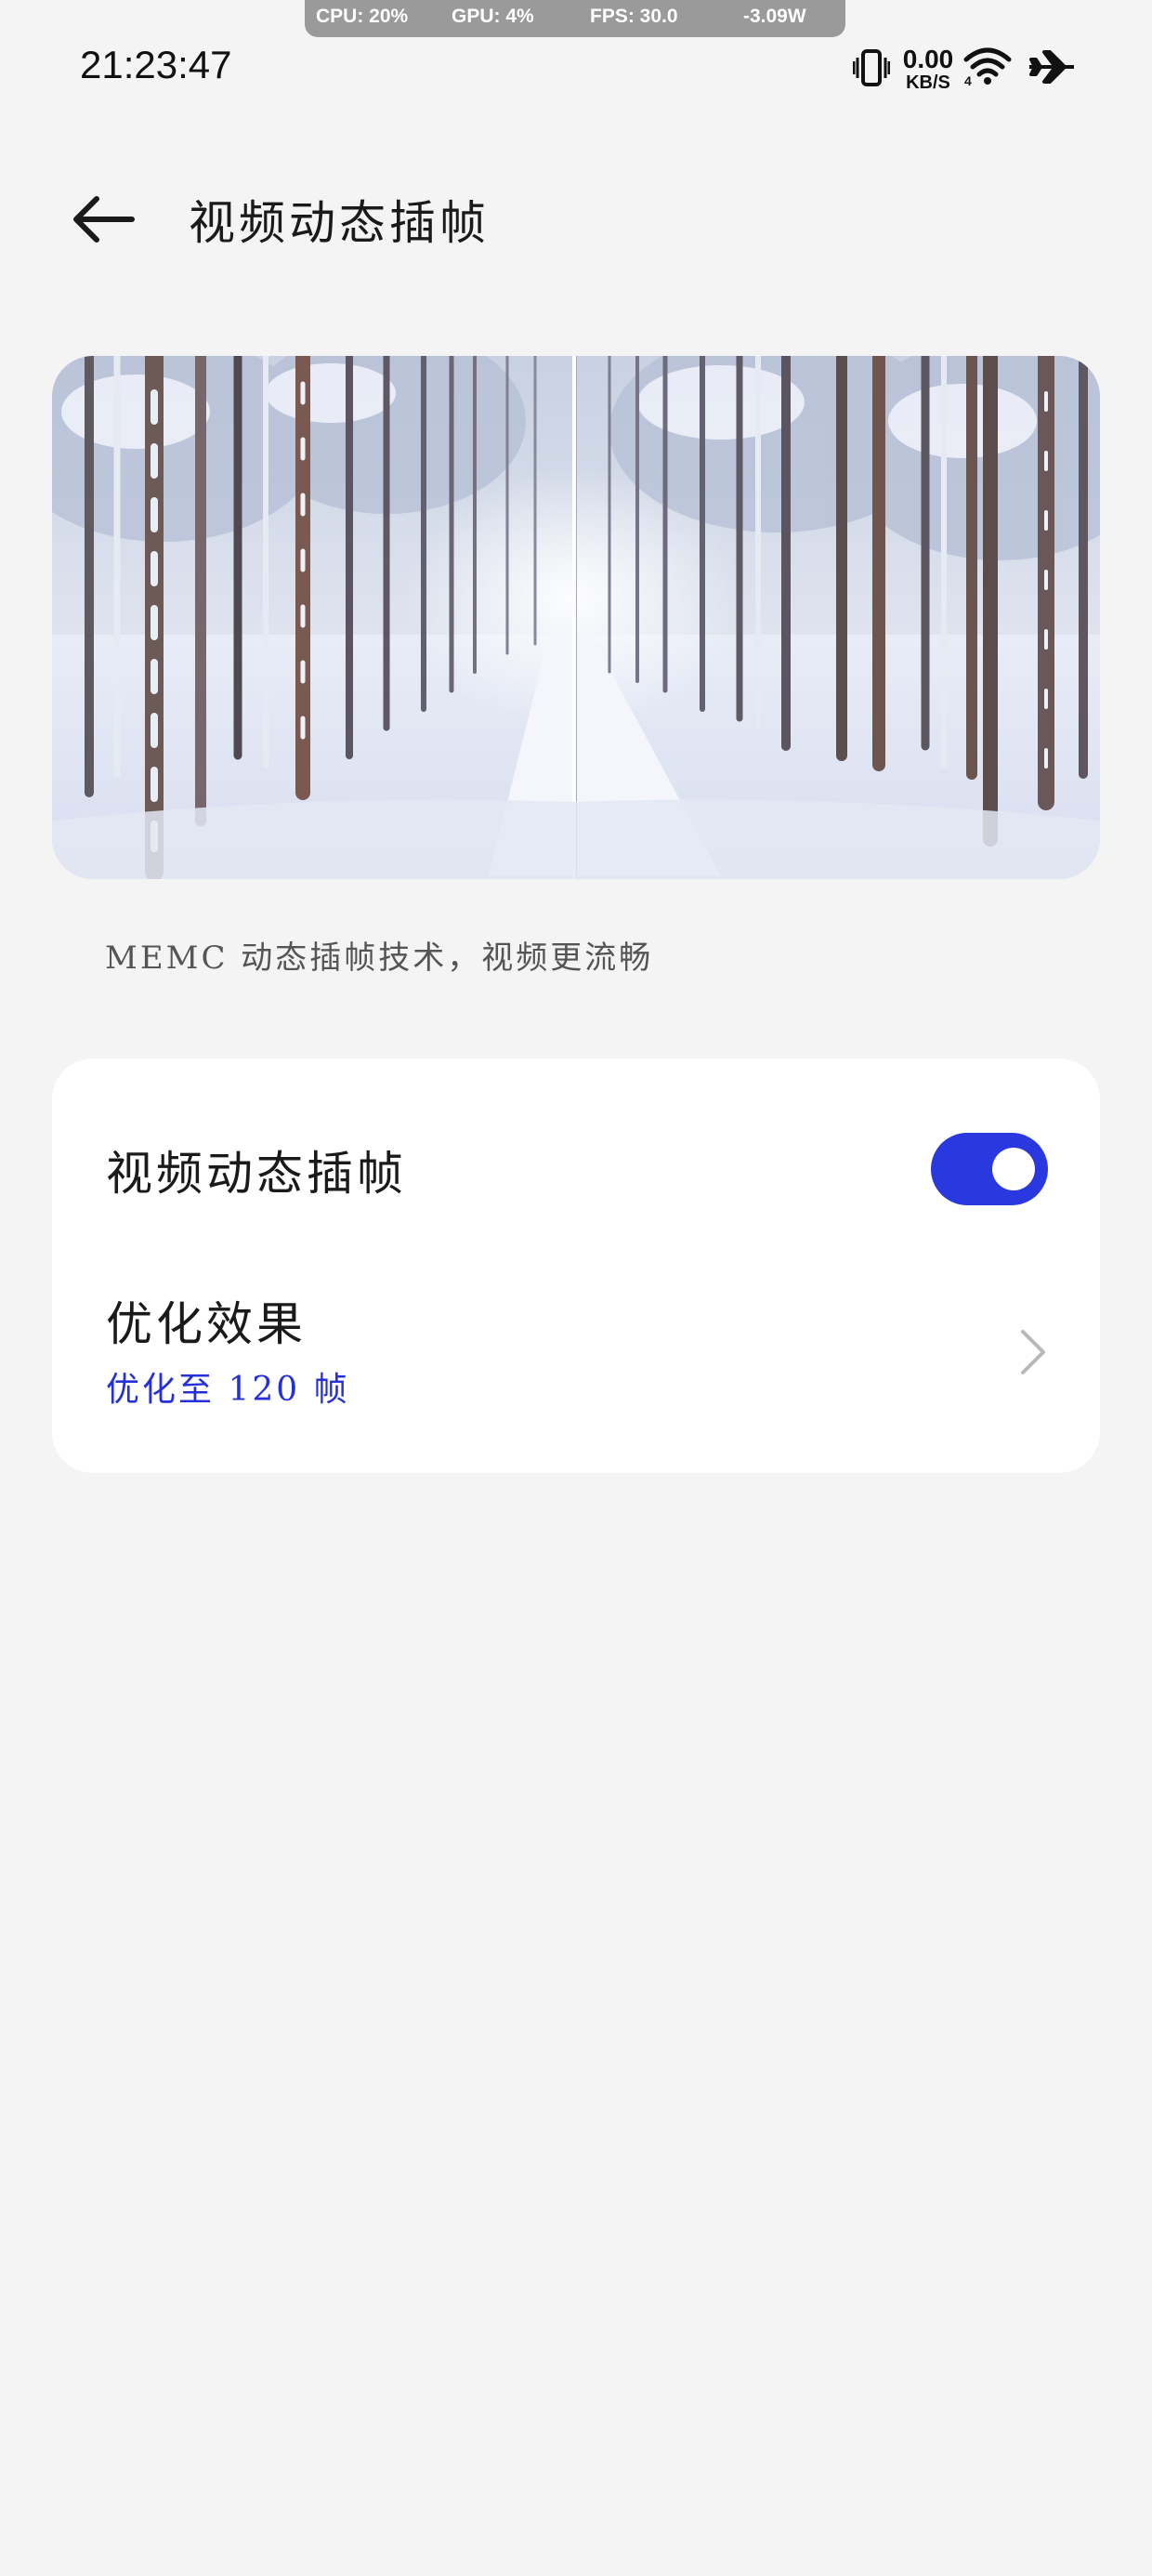 Image resolution: width=1152 pixels, height=2576 pixels. What do you see at coordinates (1051, 67) in the screenshot?
I see `airplane-mode-icon` at bounding box center [1051, 67].